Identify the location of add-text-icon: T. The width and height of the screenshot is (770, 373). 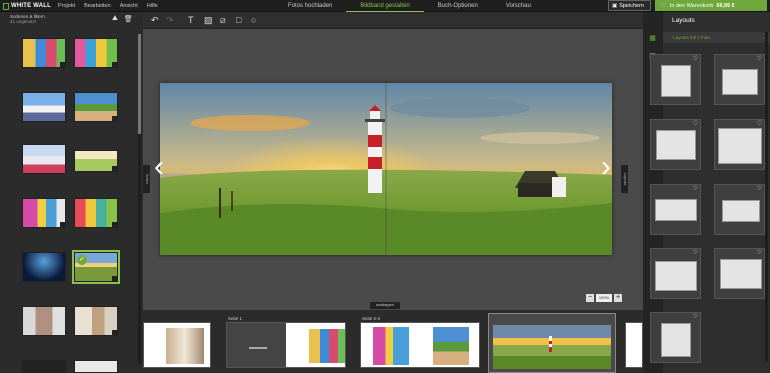
(191, 20).